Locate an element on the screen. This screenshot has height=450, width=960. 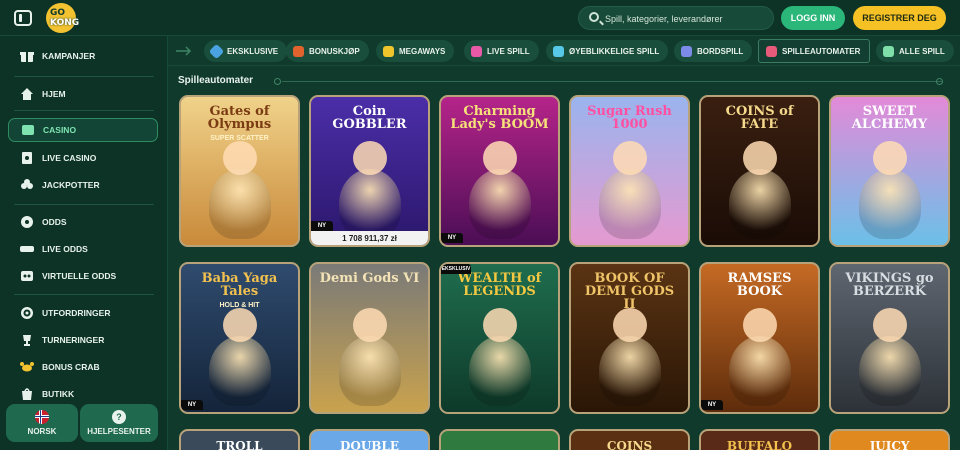
sidebar-item-label: VIRTUELLE ODDS is located at coordinates (79, 276).